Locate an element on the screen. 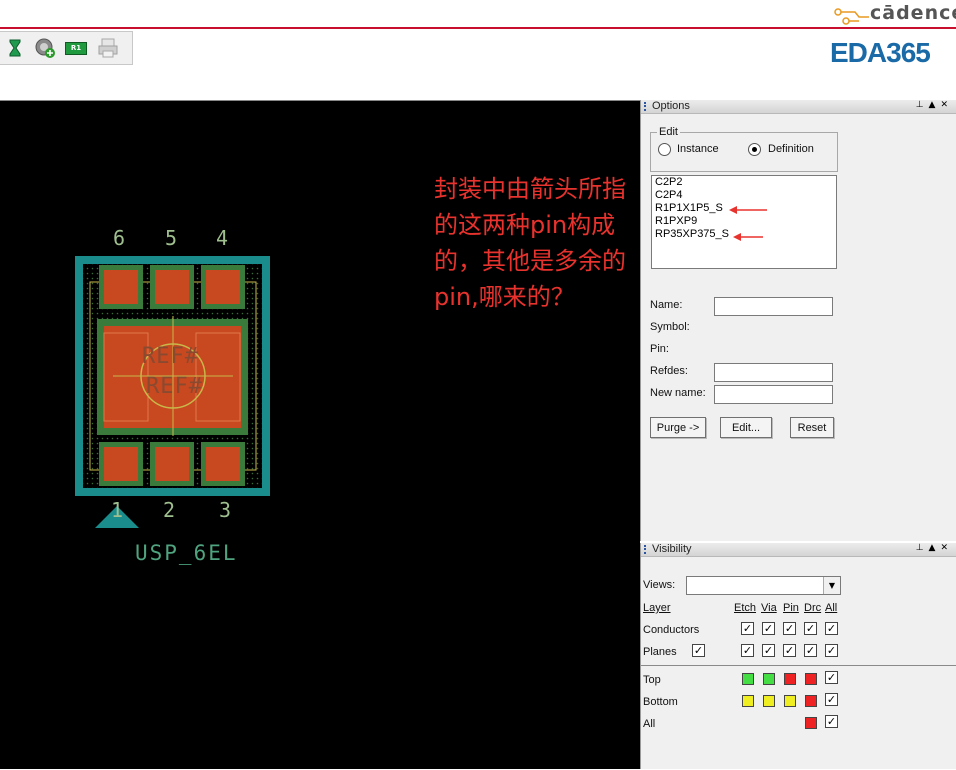 This screenshot has width=956, height=770. all-all-checkbox: ✓ is located at coordinates (831, 721).